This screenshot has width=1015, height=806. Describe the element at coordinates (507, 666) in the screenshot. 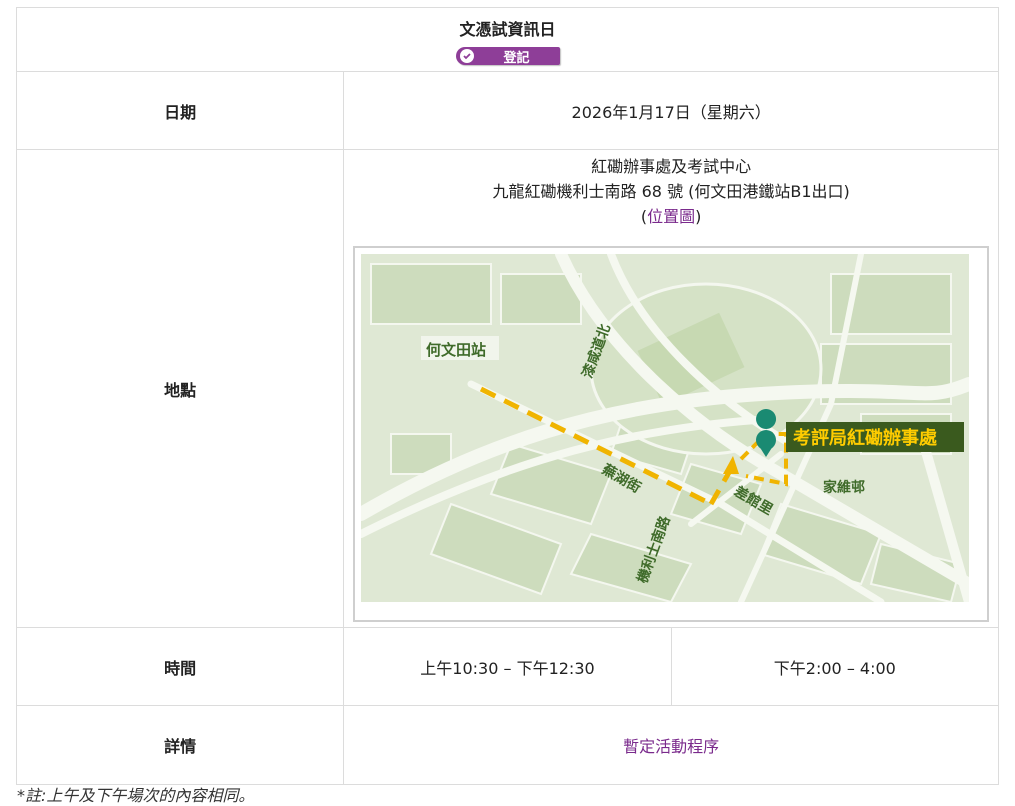

I see `morning-session: 上午10:30 – 下午12:30` at that location.